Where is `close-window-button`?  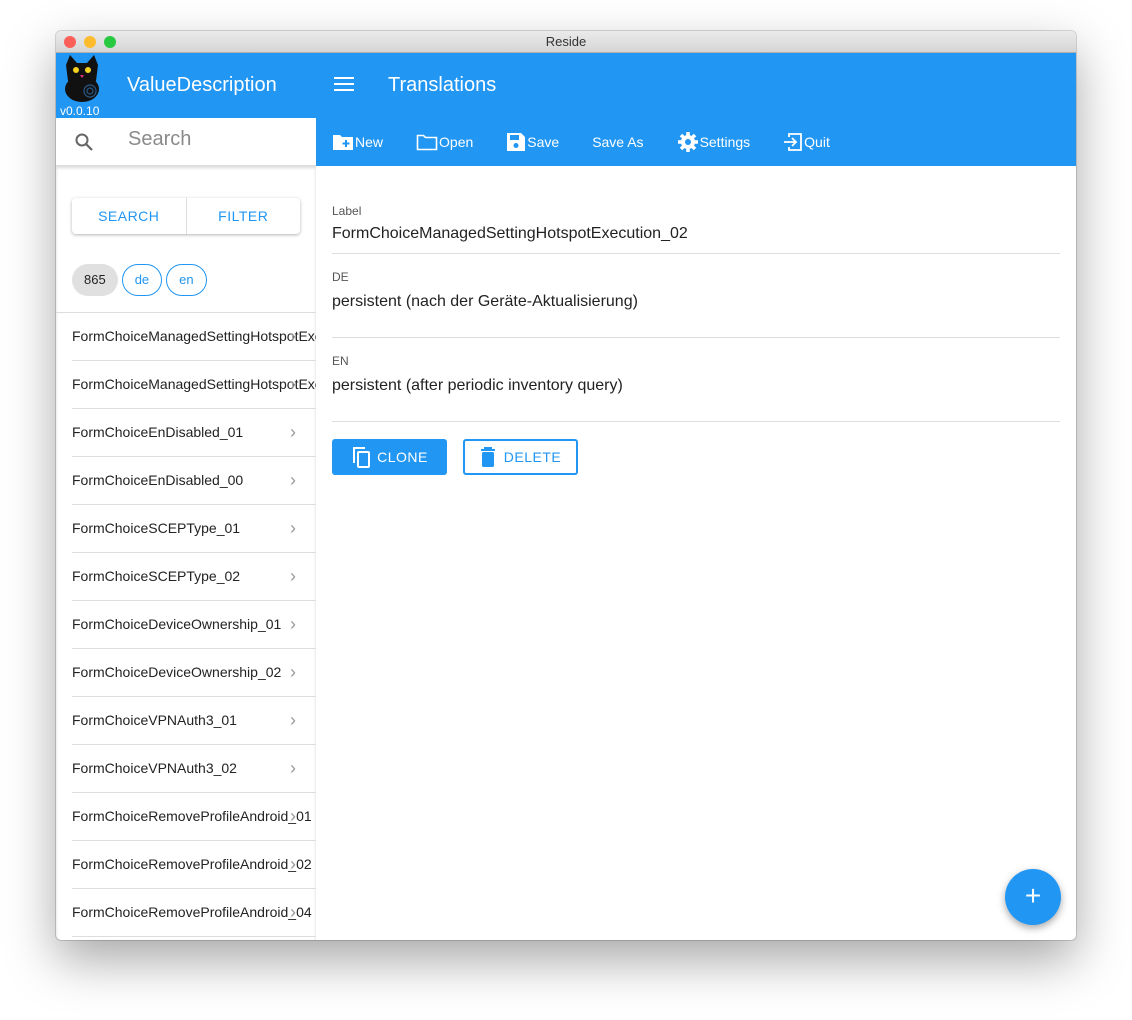 close-window-button is located at coordinates (70, 42).